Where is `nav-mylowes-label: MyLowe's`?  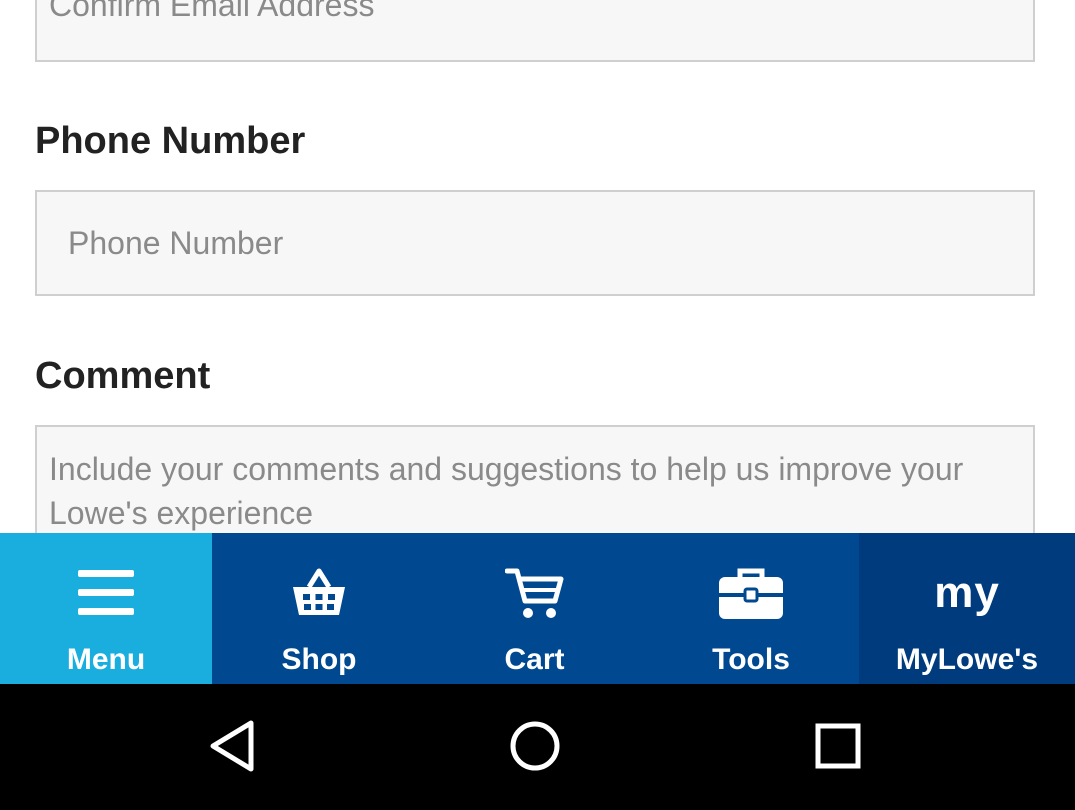 nav-mylowes-label: MyLowe's is located at coordinates (967, 659).